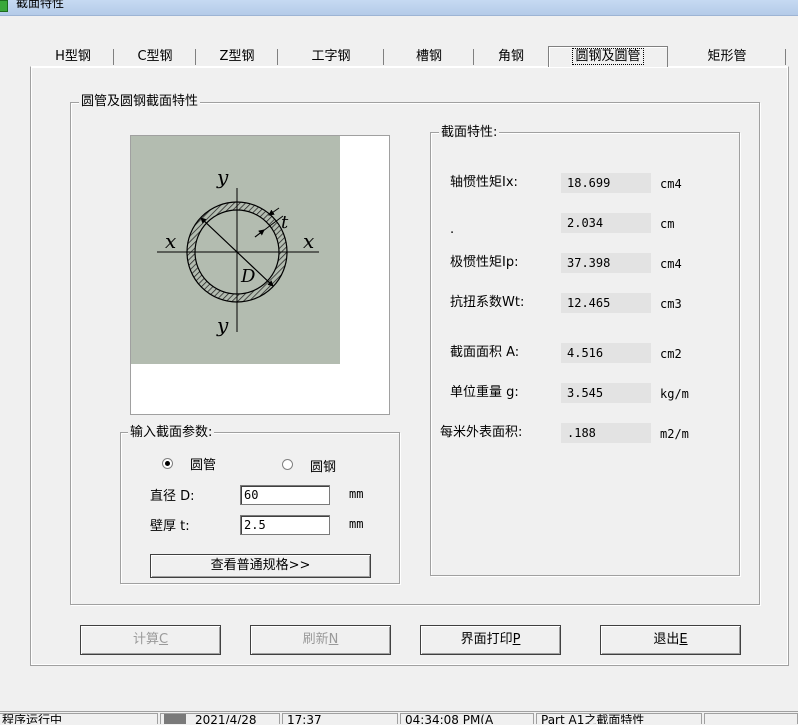 The width and height of the screenshot is (798, 725). Describe the element at coordinates (606, 393) in the screenshot. I see `prop-value-weight: 3.545` at that location.